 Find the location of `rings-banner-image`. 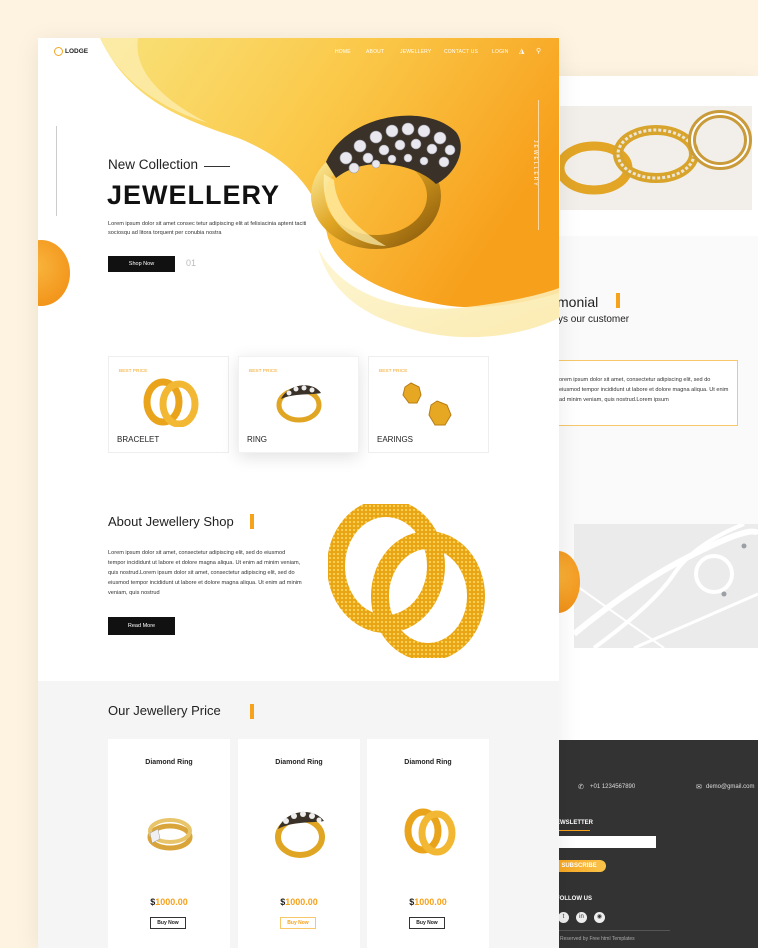

rings-banner-image is located at coordinates (656, 158).